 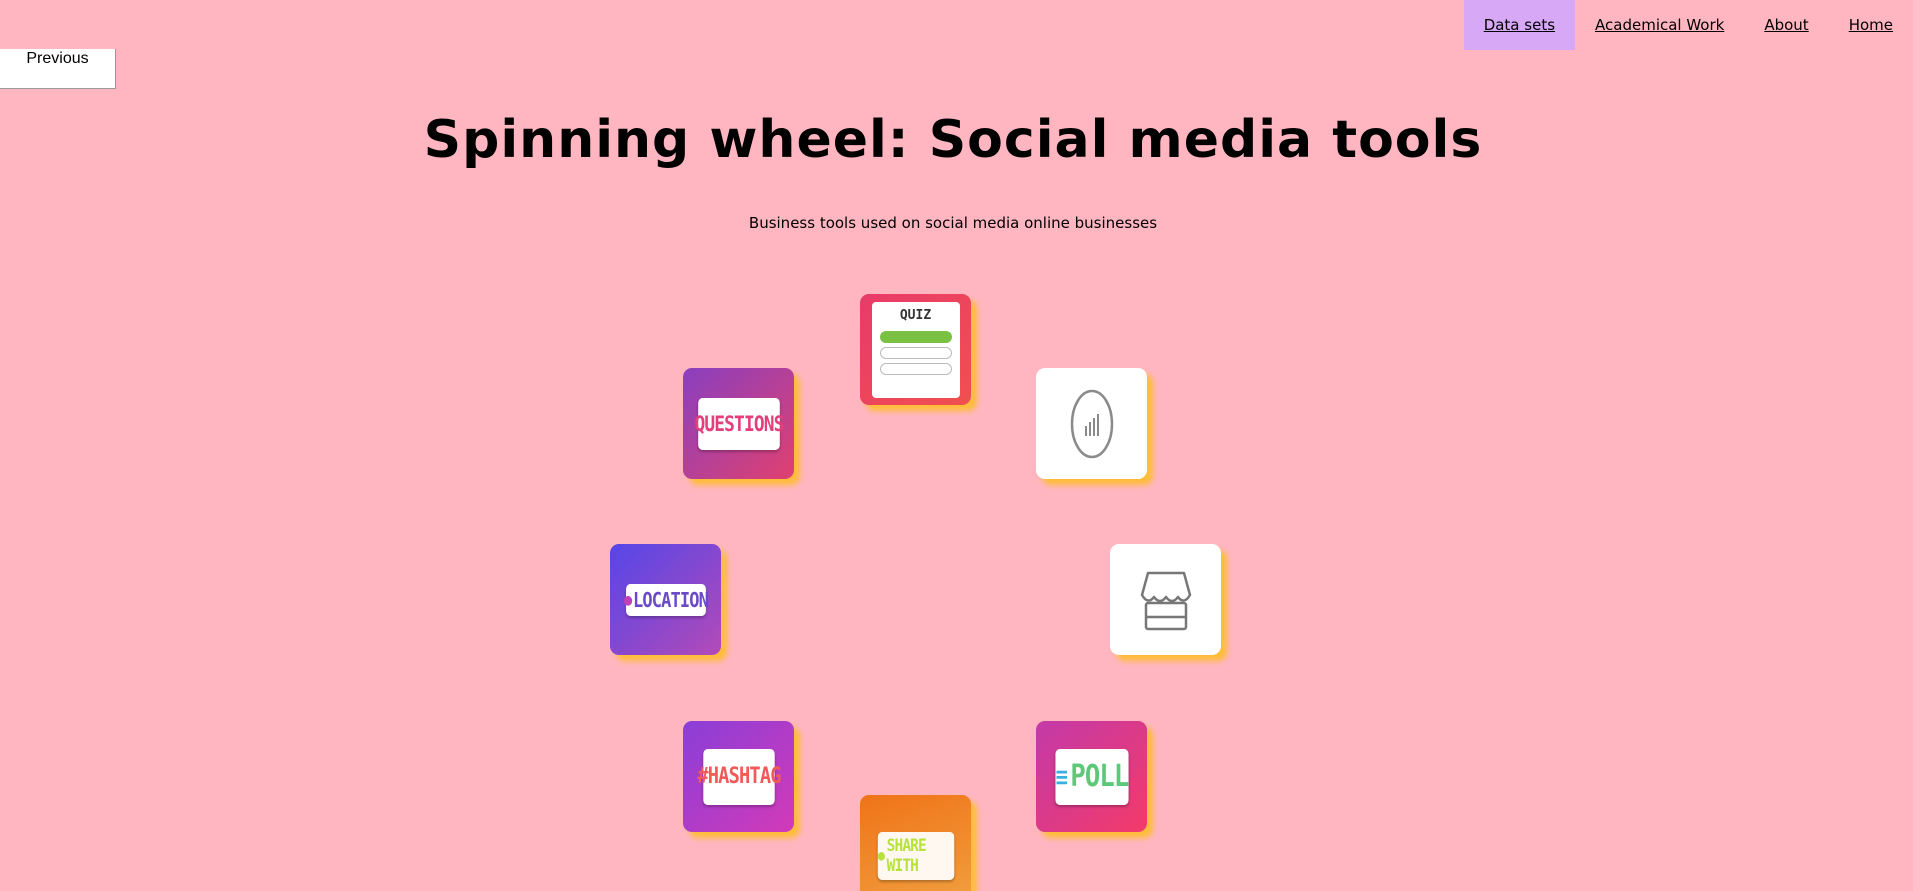 I want to click on location-label: LOCATION, so click(x=670, y=599).